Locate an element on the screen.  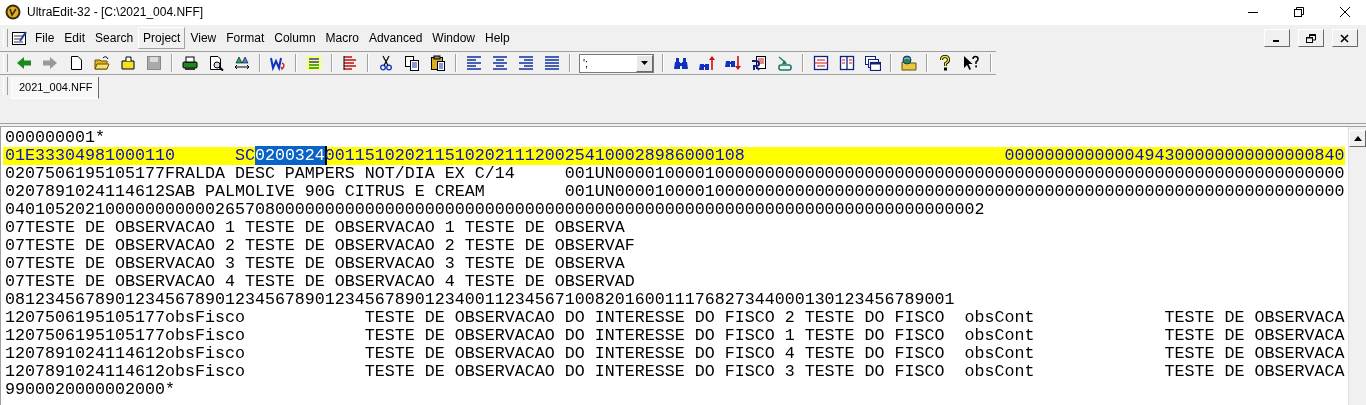
new-file-icon is located at coordinates (76, 63).